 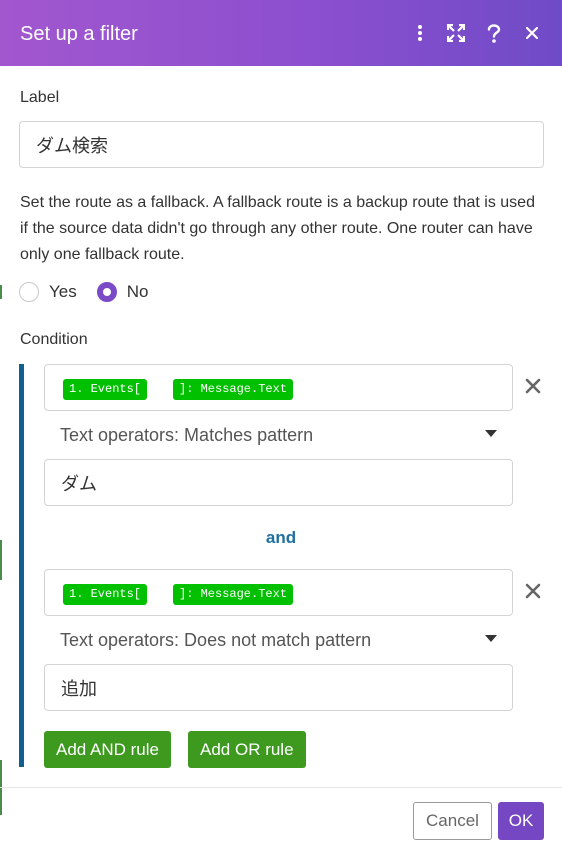 What do you see at coordinates (281, 537) in the screenshot?
I see `and-joiner-label: and` at bounding box center [281, 537].